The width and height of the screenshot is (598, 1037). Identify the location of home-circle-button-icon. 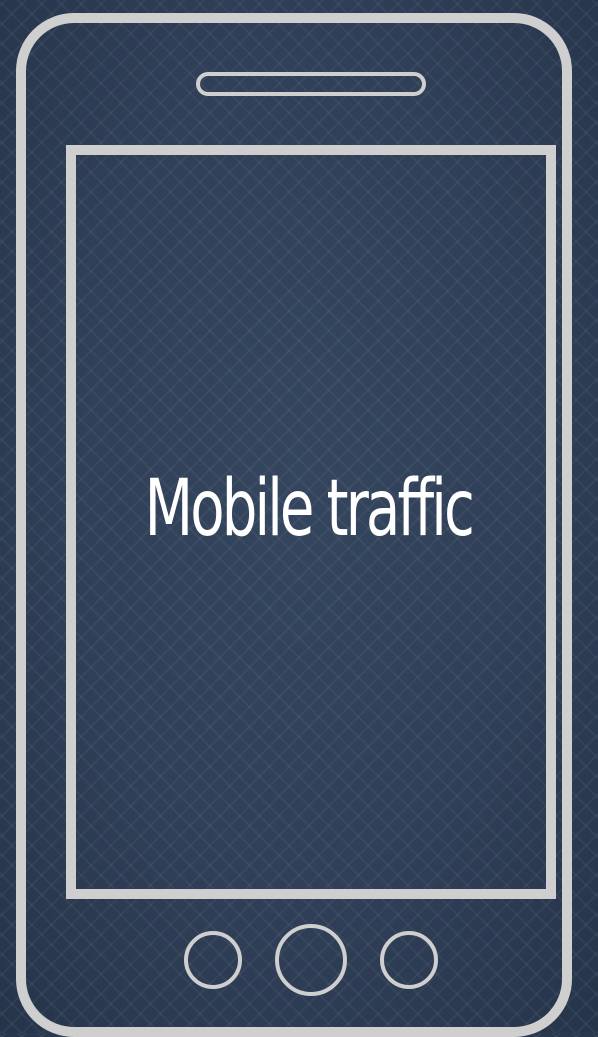
(311, 960).